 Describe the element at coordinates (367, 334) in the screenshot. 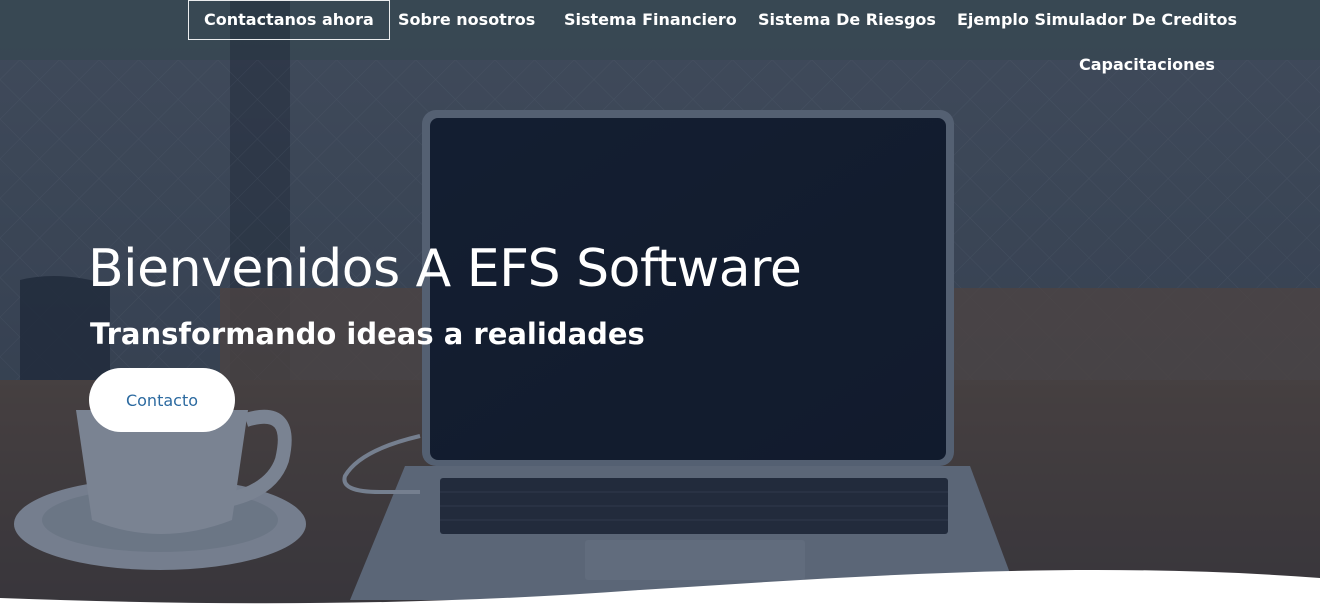

I see `hero-subtitle: Transformando ideas a realidades` at that location.